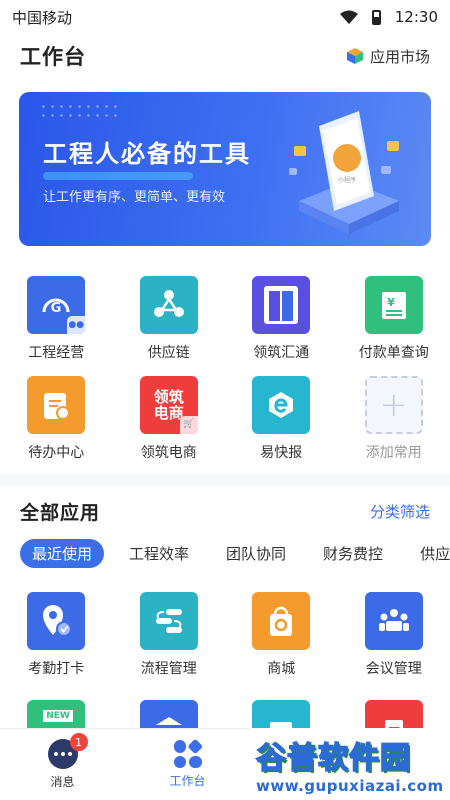 This screenshot has height=800, width=450. I want to click on app-todo-center: 待办中心, so click(56, 419).